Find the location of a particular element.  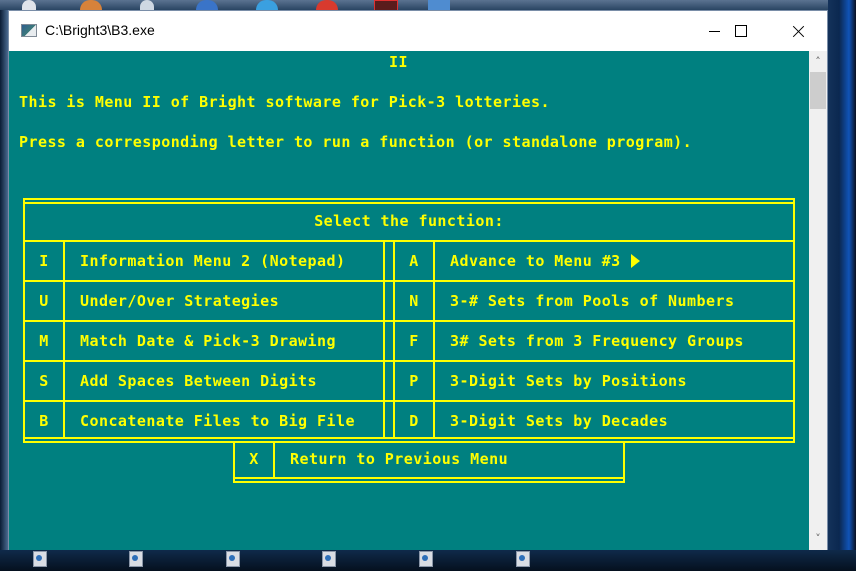

close-button is located at coordinates (798, 31).